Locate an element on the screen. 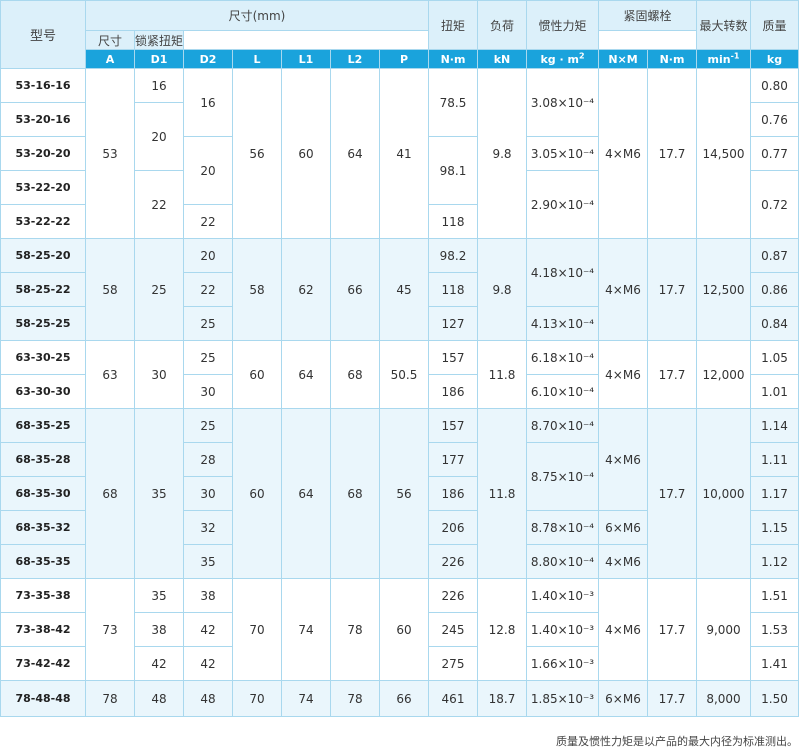  cell-l1: 62 is located at coordinates (306, 289).